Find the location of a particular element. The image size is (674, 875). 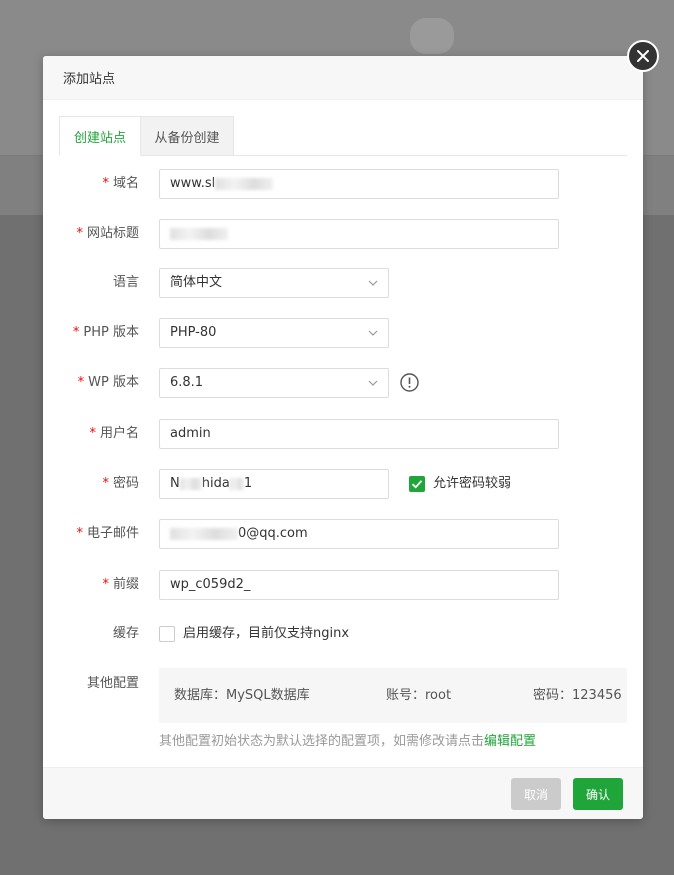

wp-version-row: * WP 版本 6.8.1 is located at coordinates (343, 383).